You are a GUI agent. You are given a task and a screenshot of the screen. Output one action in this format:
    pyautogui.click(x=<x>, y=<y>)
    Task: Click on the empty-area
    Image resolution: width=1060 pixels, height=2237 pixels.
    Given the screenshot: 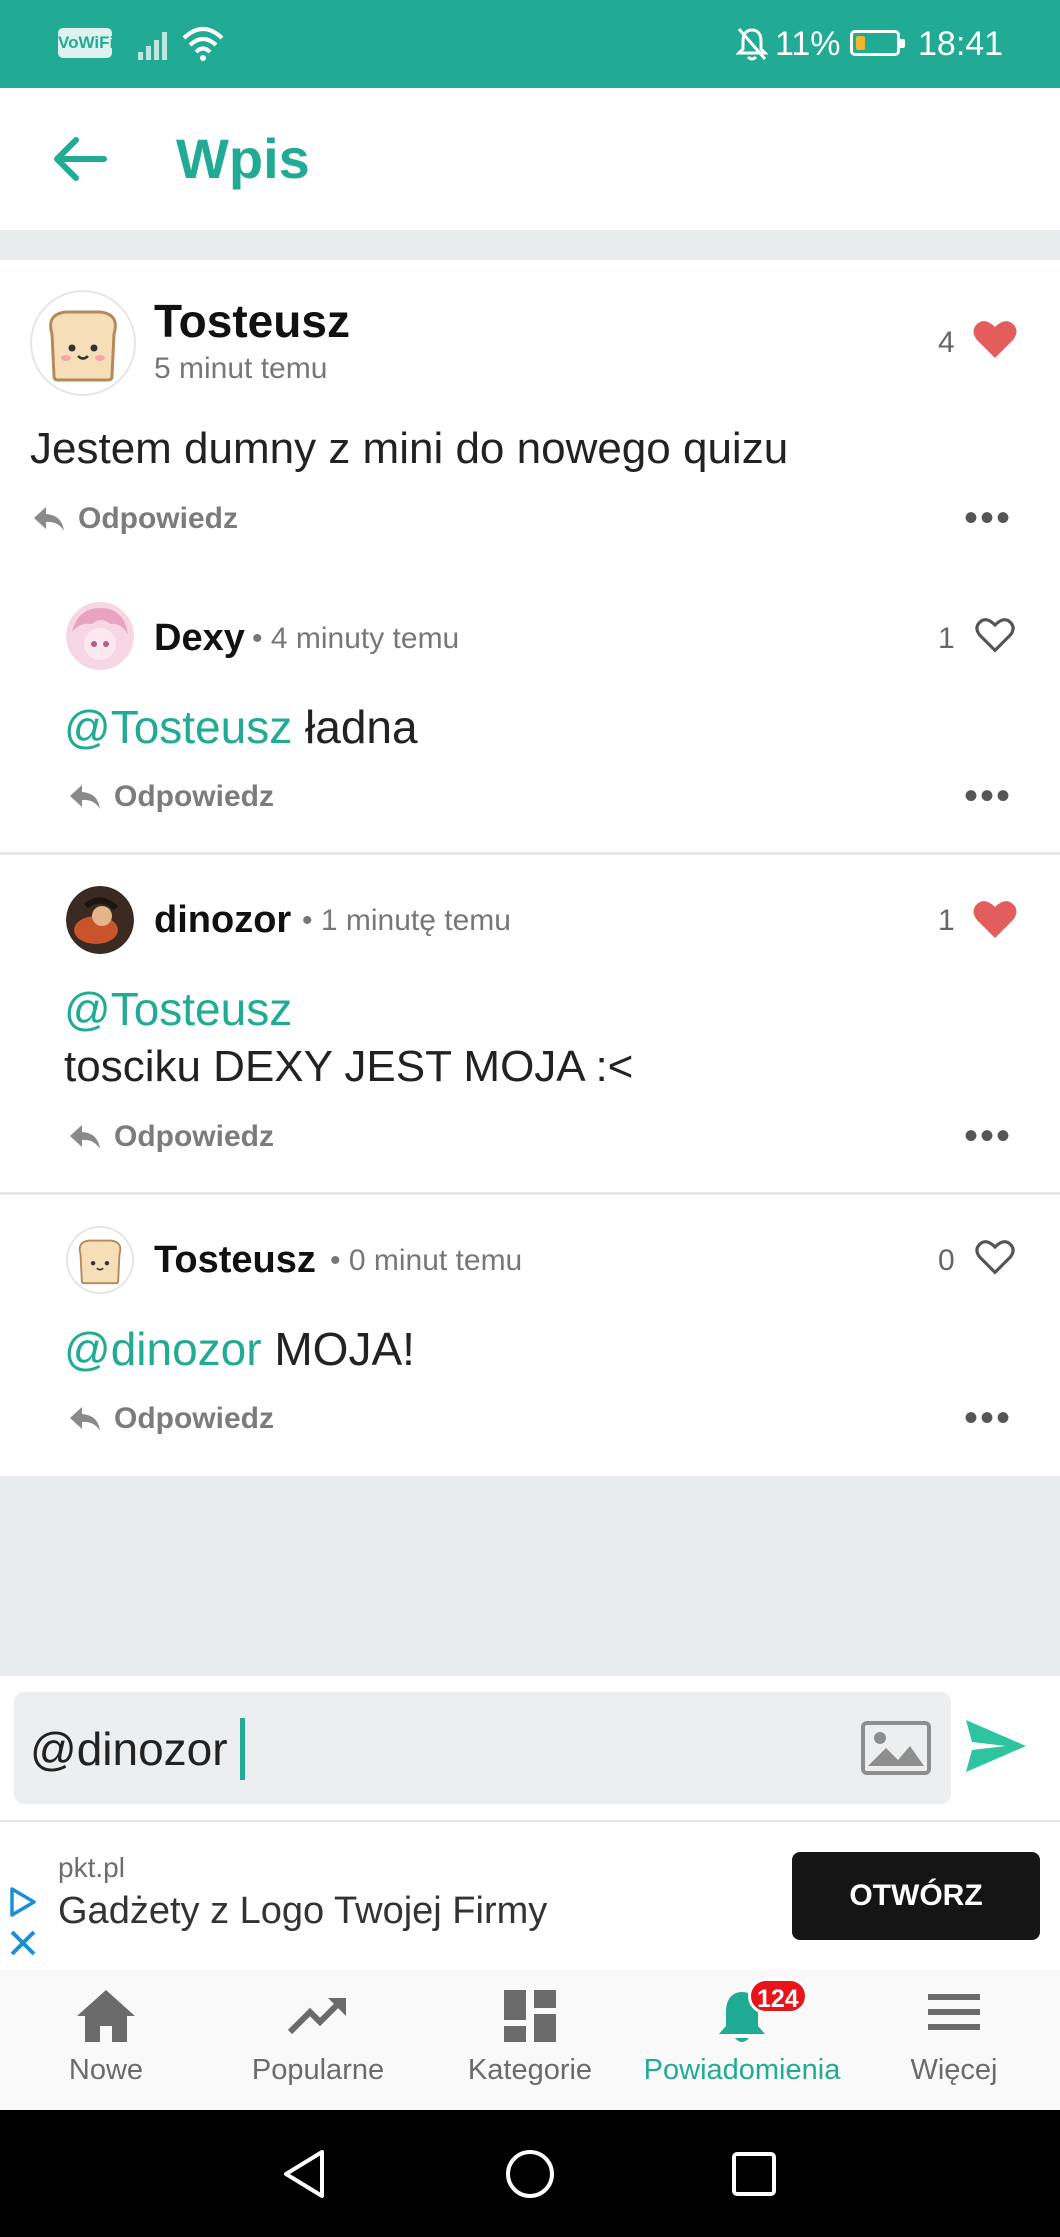 What is the action you would take?
    pyautogui.click(x=530, y=1576)
    